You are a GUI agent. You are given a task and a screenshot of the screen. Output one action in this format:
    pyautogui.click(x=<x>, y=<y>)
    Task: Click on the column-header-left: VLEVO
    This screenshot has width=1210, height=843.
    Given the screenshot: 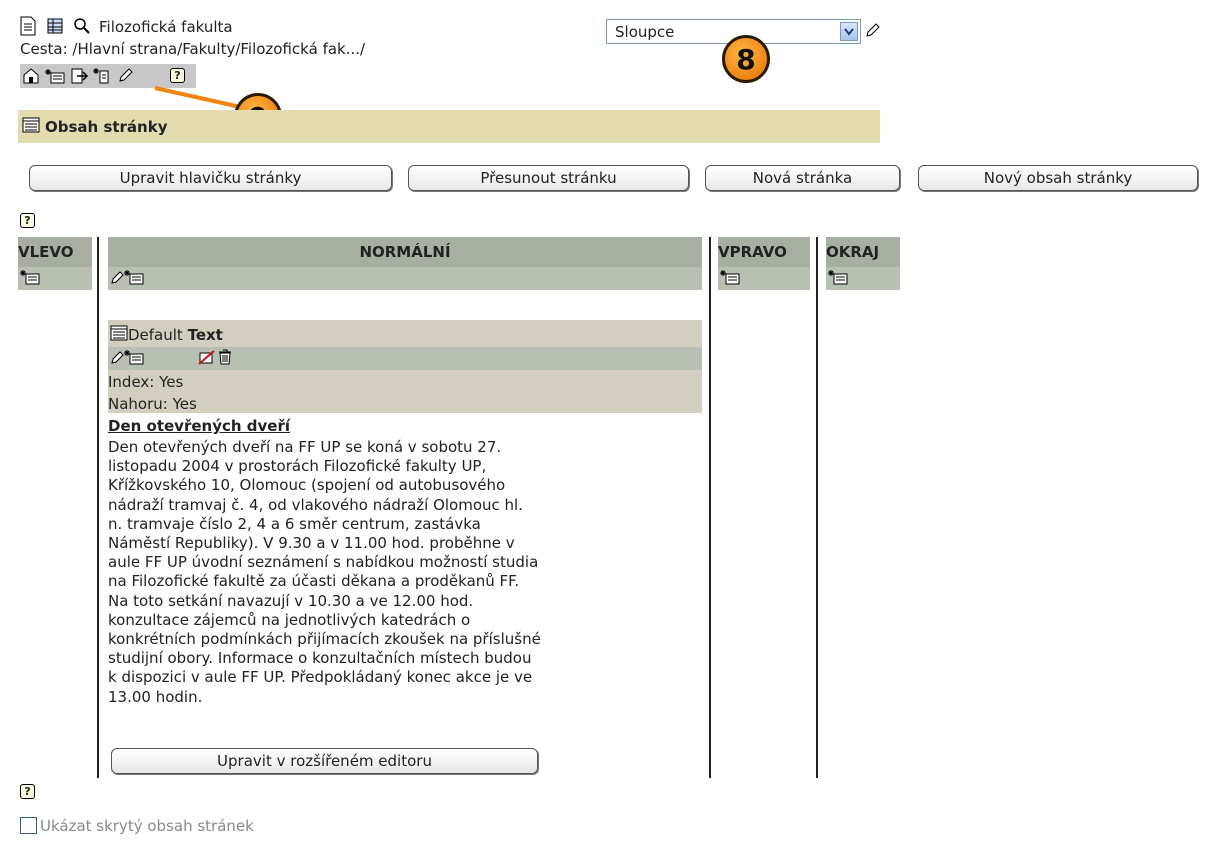 What is the action you would take?
    pyautogui.click(x=55, y=252)
    